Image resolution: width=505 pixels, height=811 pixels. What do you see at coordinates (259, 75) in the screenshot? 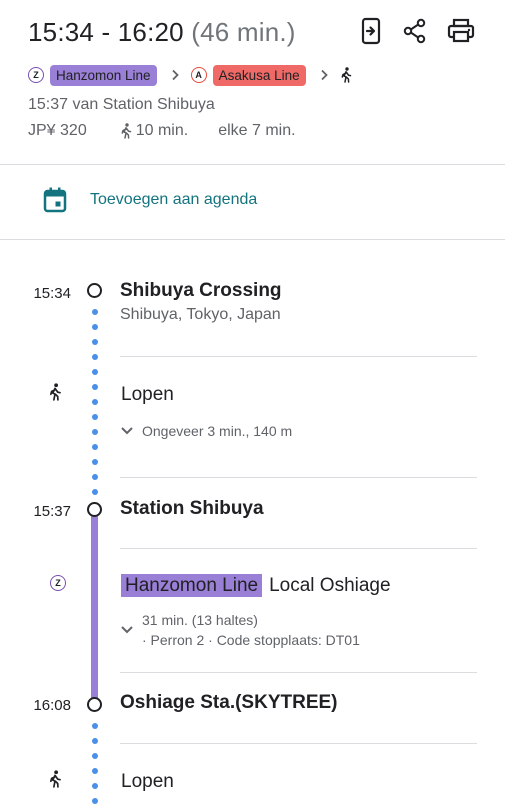
I see `asakusa-line-chip: Asakusa Line` at bounding box center [259, 75].